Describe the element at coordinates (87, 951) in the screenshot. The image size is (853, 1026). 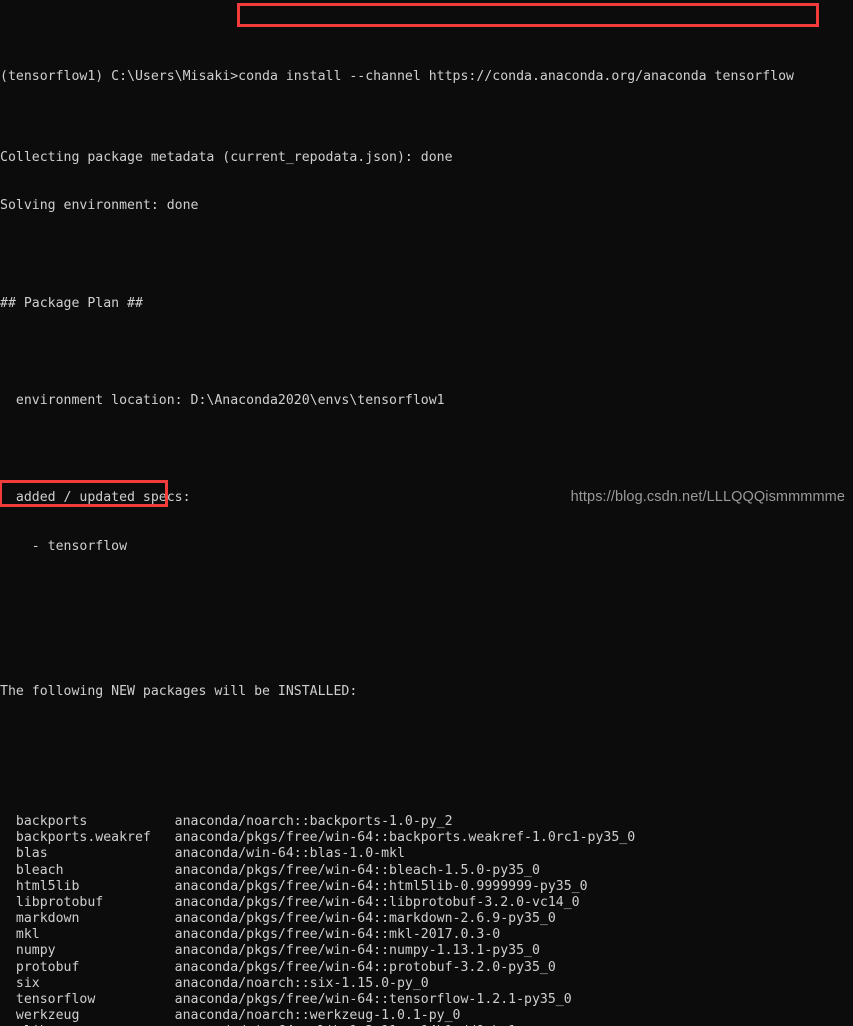
I see `package-name: numpy` at that location.